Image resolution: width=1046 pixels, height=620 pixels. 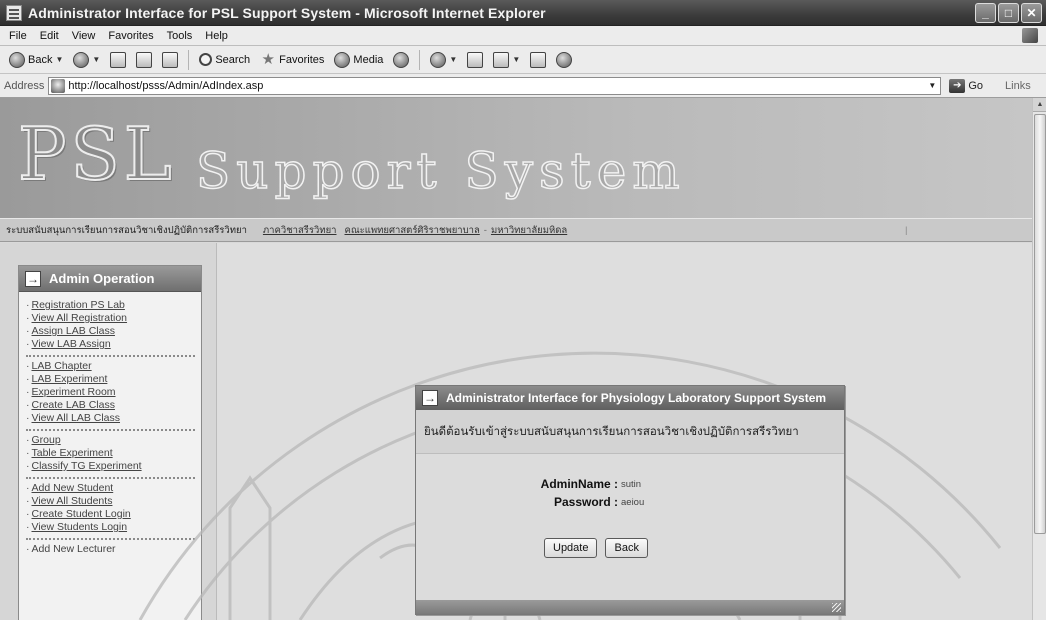 I want to click on menu-link: · View LAB Assign, so click(x=110, y=344).